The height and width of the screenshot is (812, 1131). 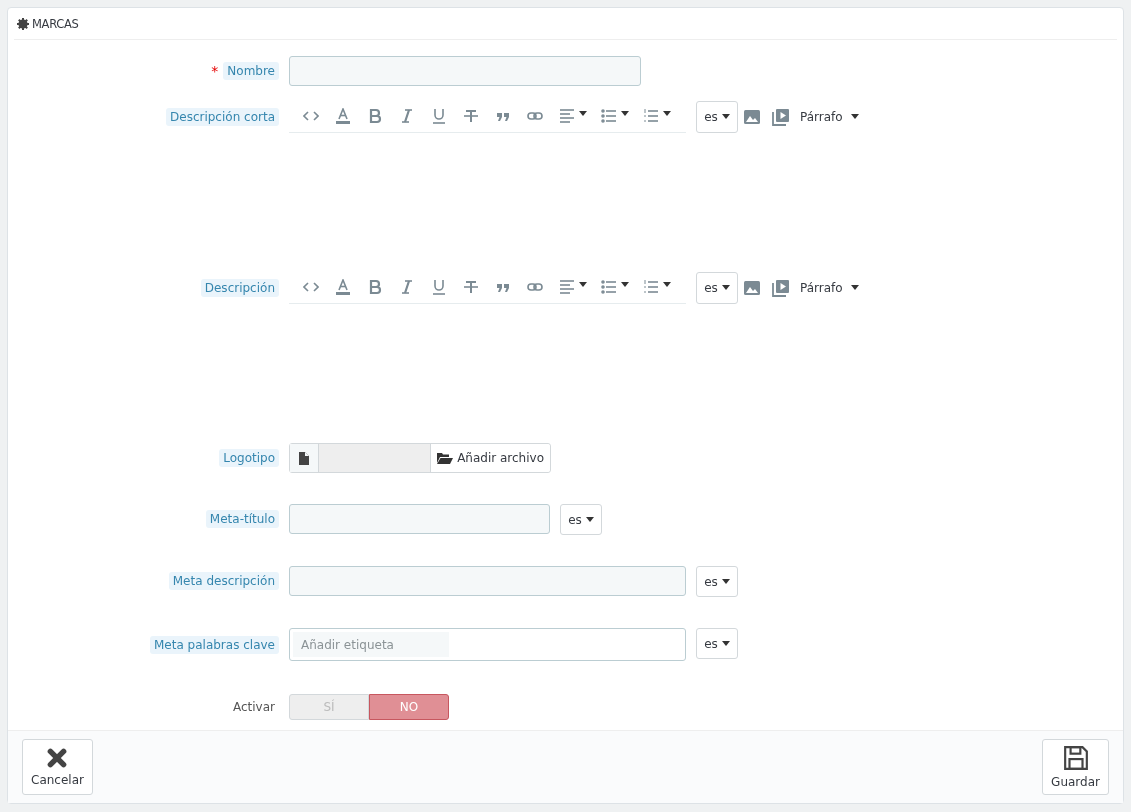 I want to click on field-label: Descripción corta, so click(x=222, y=116).